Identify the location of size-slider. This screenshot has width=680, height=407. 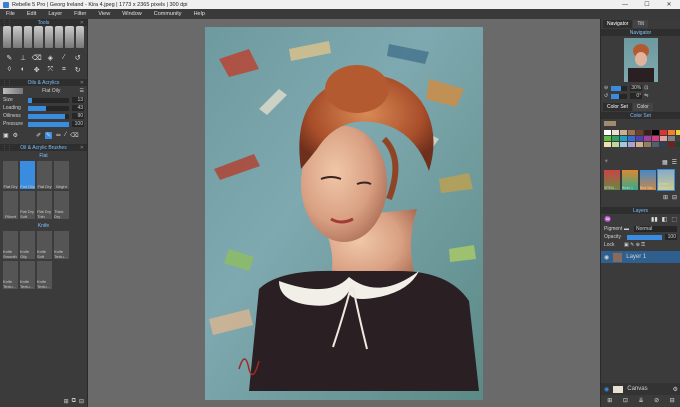
(48, 100).